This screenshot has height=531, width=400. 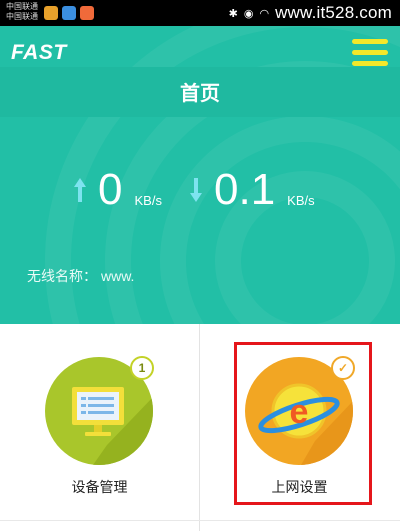 What do you see at coordinates (299, 412) in the screenshot?
I see `svg-text: e` at bounding box center [299, 412].